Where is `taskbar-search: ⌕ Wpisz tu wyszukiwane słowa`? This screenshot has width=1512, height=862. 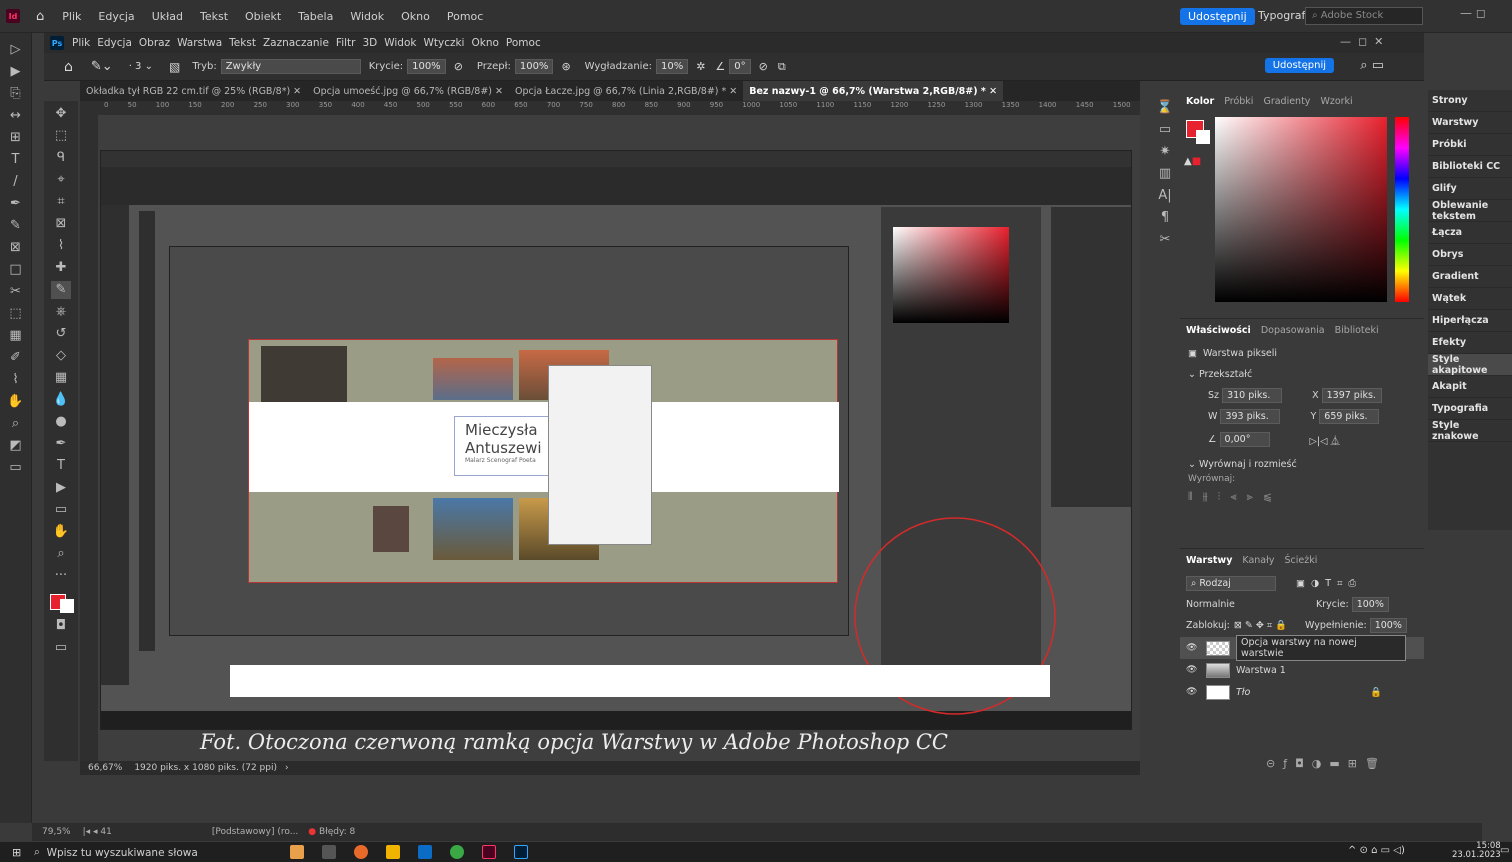 taskbar-search: ⌕ Wpisz tu wyszukiwane słowa is located at coordinates (144, 852).